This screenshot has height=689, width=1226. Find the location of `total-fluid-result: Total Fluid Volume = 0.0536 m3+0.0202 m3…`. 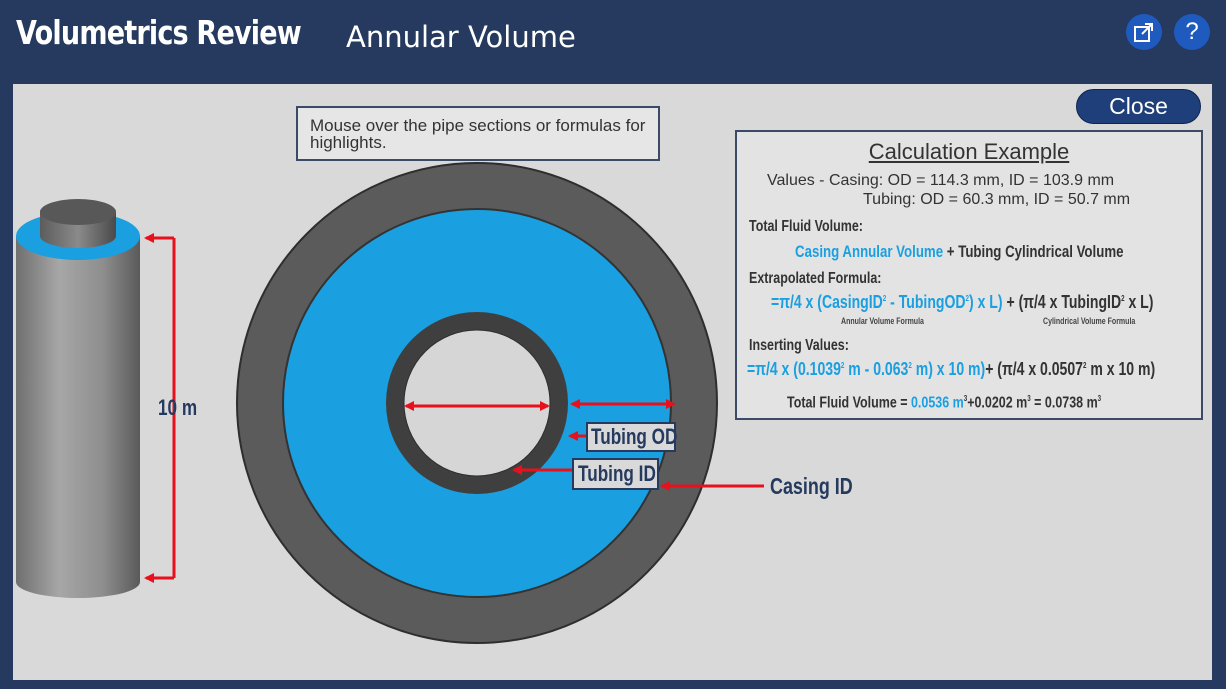

total-fluid-result: Total Fluid Volume = 0.0536 m3+0.0202 m3… is located at coordinates (944, 403).